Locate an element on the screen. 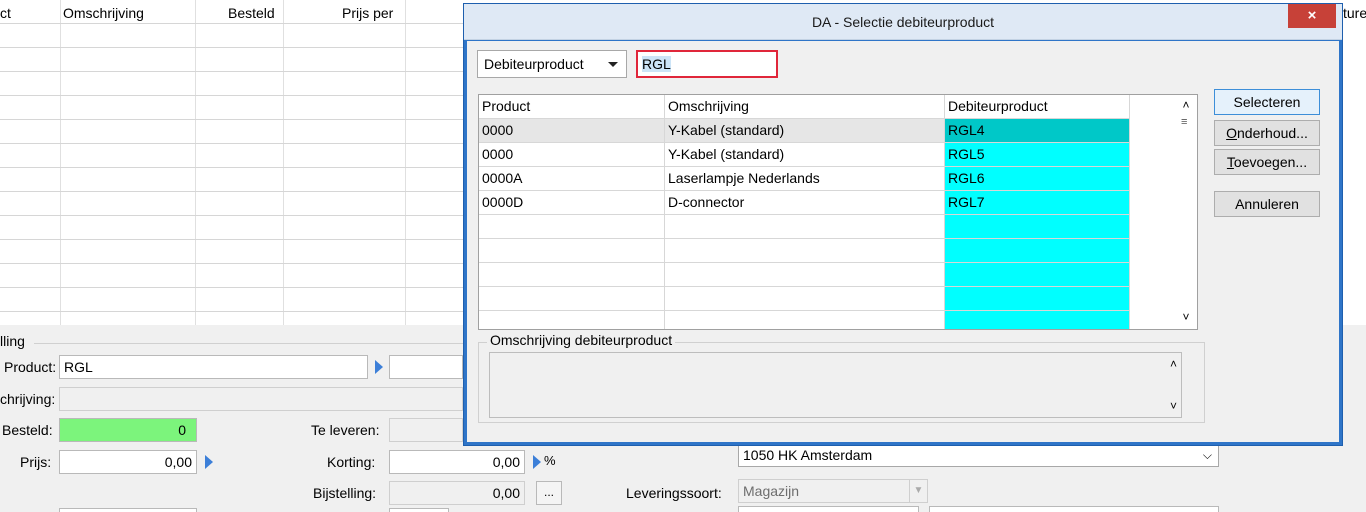 This screenshot has height=512, width=1366. scroll-up-icon: ˄ is located at coordinates (1186, 105).